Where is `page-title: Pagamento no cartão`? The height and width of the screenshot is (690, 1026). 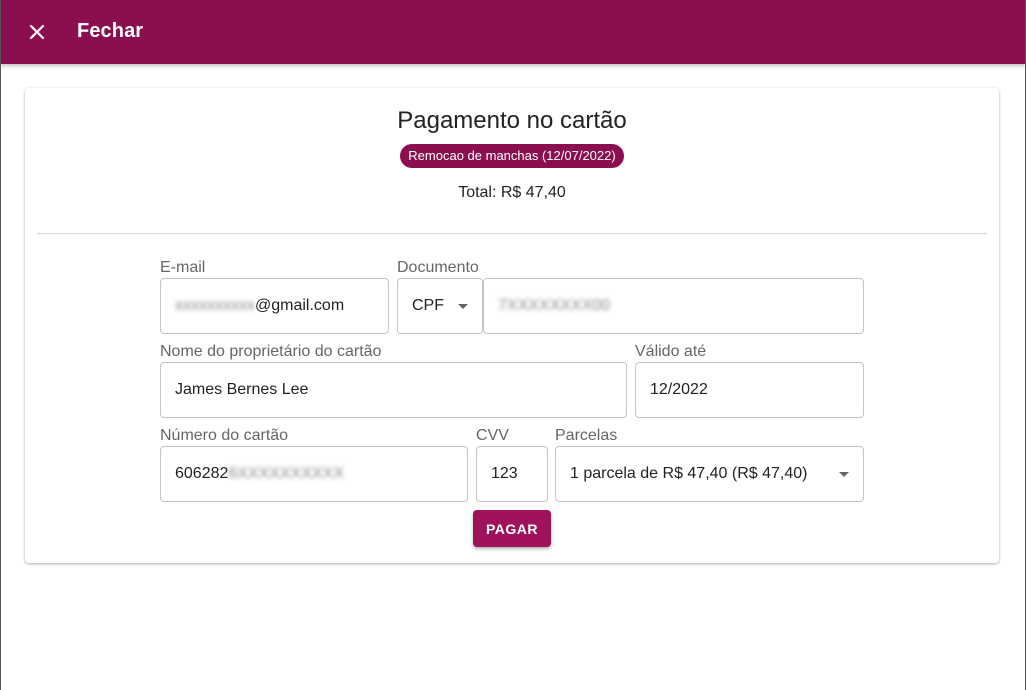
page-title: Pagamento no cartão is located at coordinates (512, 120).